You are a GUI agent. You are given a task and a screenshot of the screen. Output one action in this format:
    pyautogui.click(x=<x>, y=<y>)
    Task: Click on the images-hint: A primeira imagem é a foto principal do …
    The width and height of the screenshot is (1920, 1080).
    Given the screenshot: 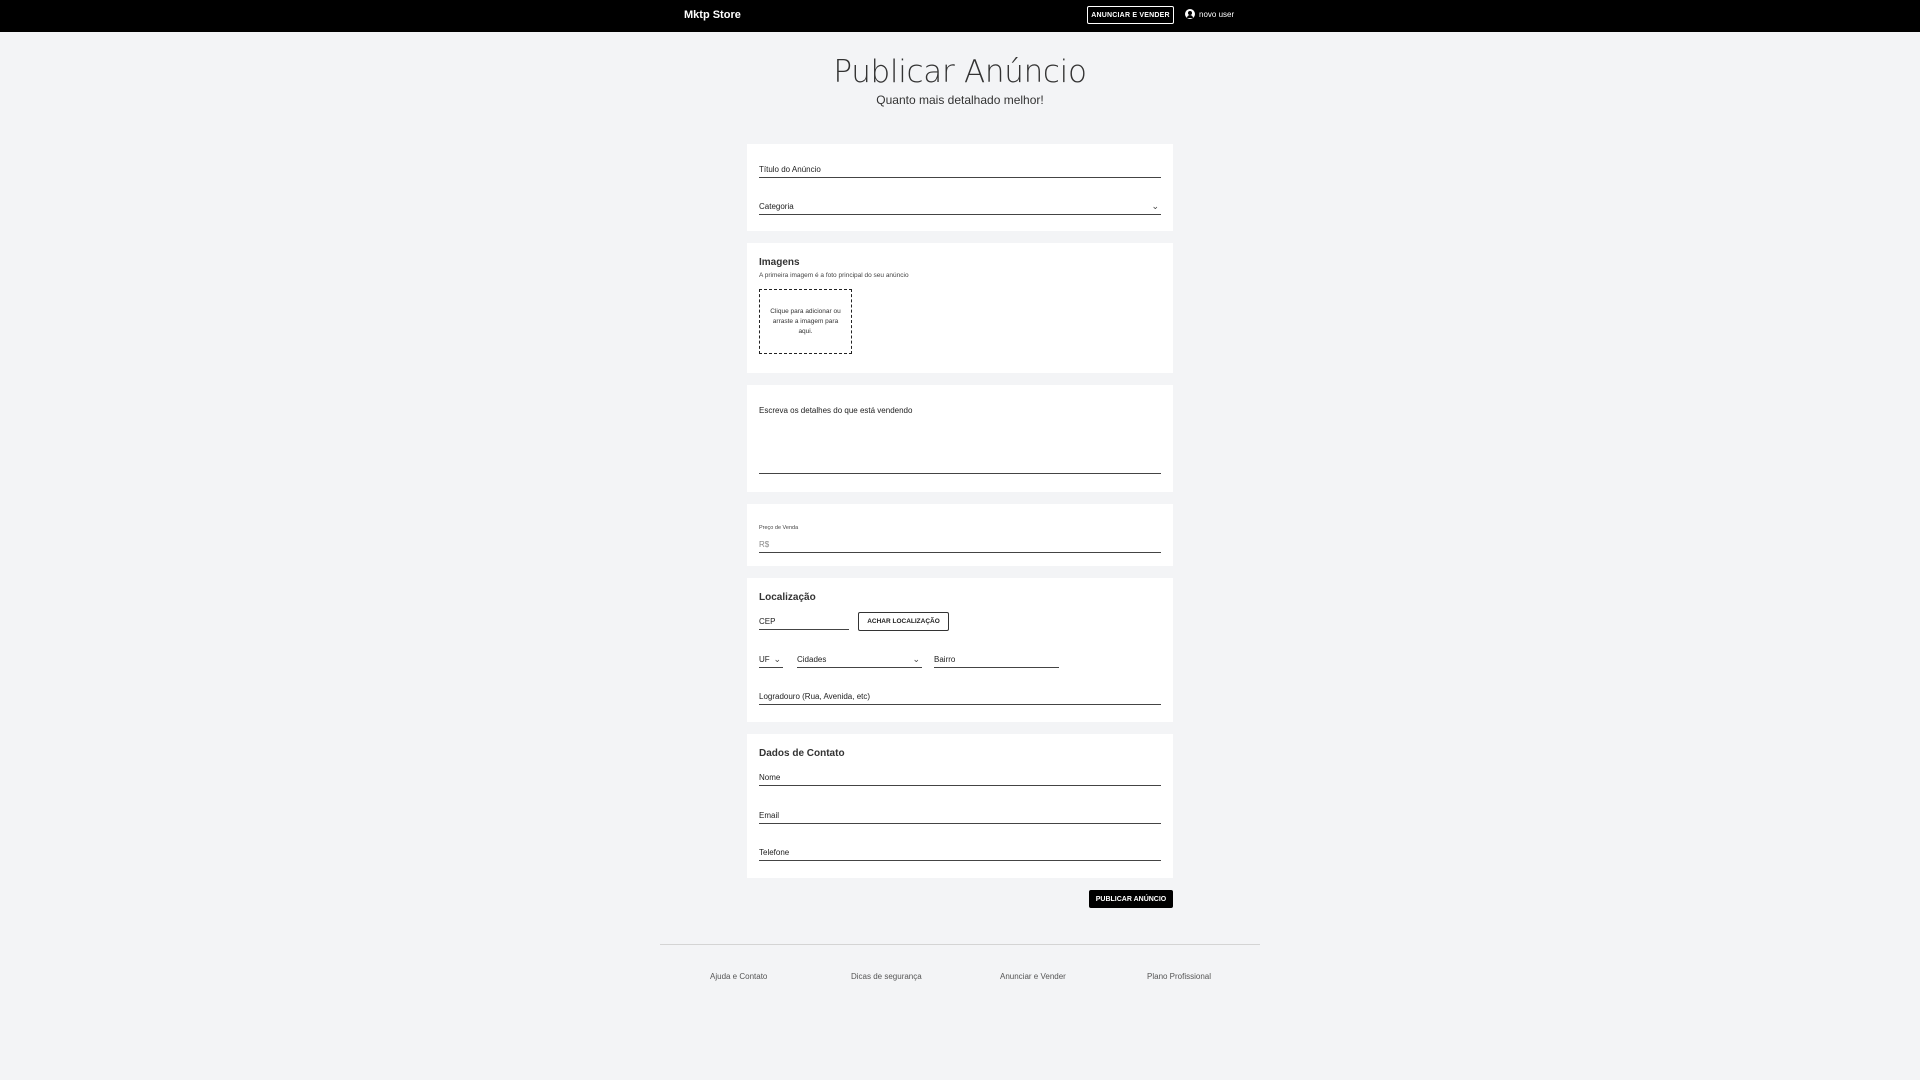 What is the action you would take?
    pyautogui.click(x=834, y=275)
    